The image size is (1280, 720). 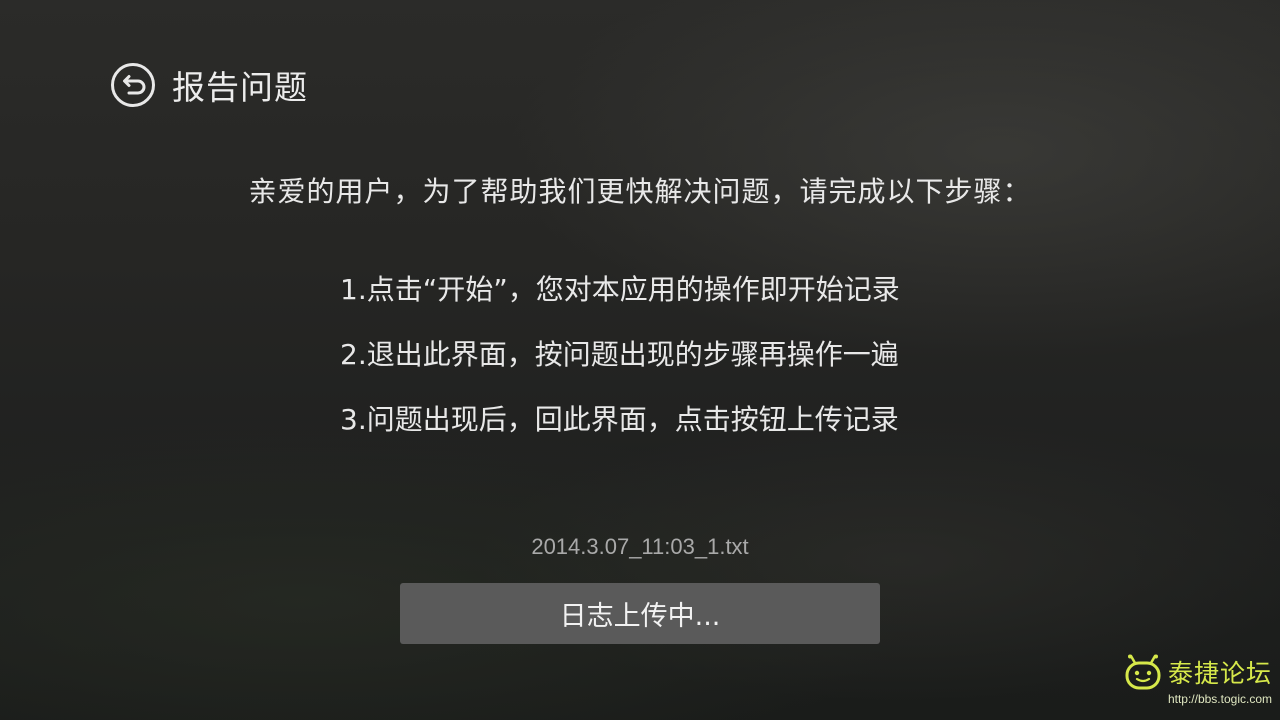 I want to click on watermark-name: 泰捷论坛, so click(x=1219, y=673).